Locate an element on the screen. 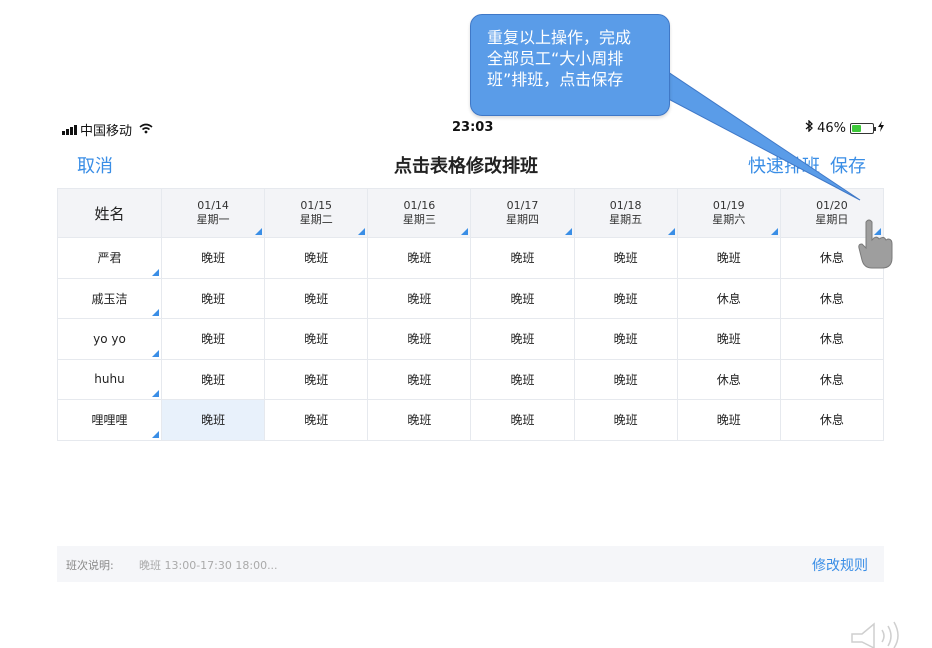 This screenshot has height=648, width=932. nav-actions: 快速排班 保存 is located at coordinates (807, 165).